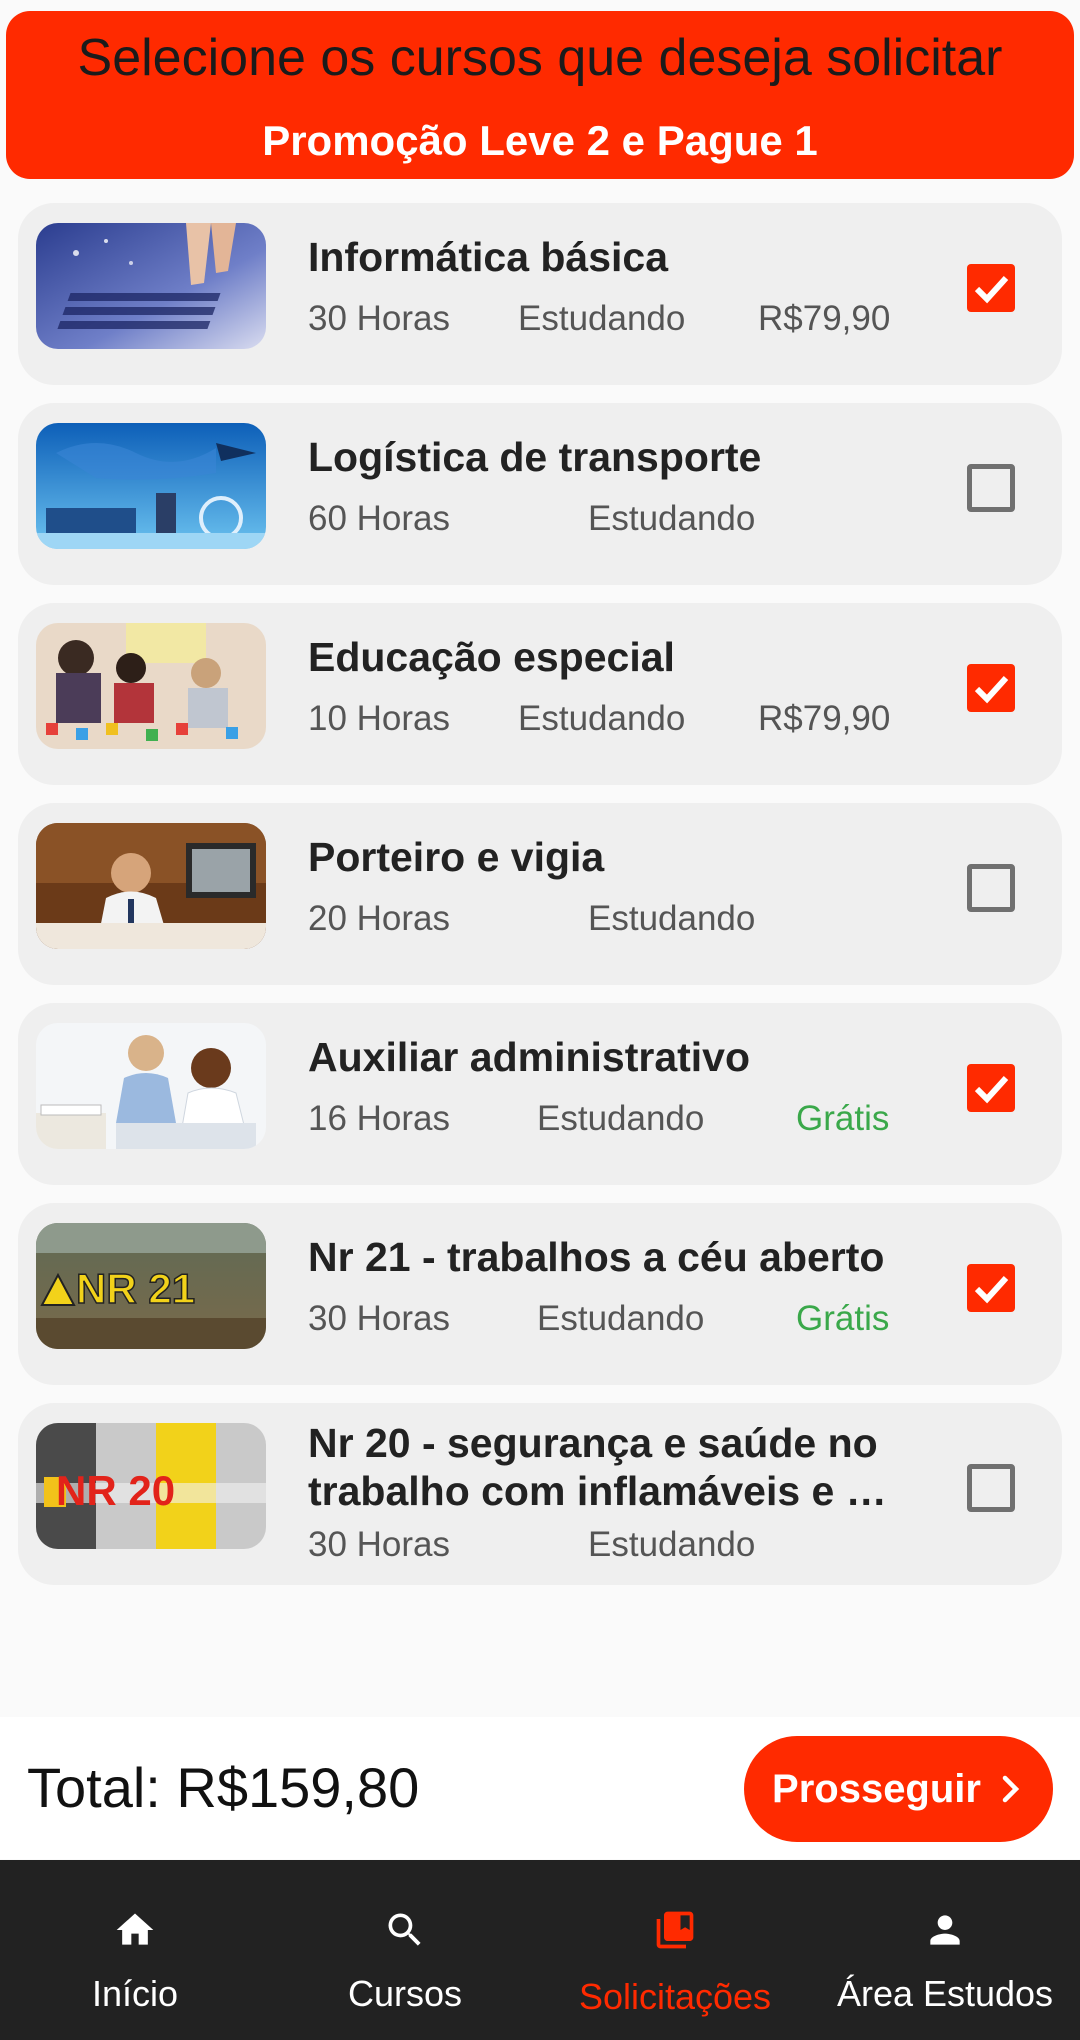 Image resolution: width=1080 pixels, height=2040 pixels. Describe the element at coordinates (945, 1993) in the screenshot. I see `nav-label: Área Estudos` at that location.